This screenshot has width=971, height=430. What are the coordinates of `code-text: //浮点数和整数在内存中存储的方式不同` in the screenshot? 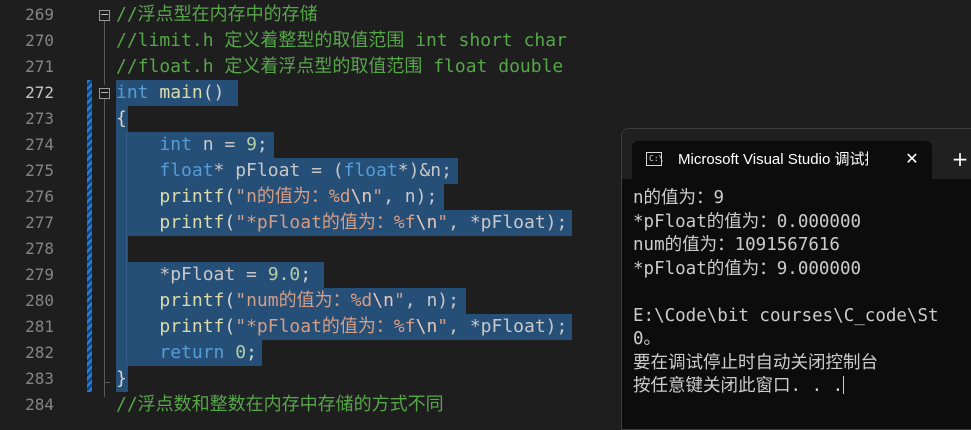 It's located at (280, 405).